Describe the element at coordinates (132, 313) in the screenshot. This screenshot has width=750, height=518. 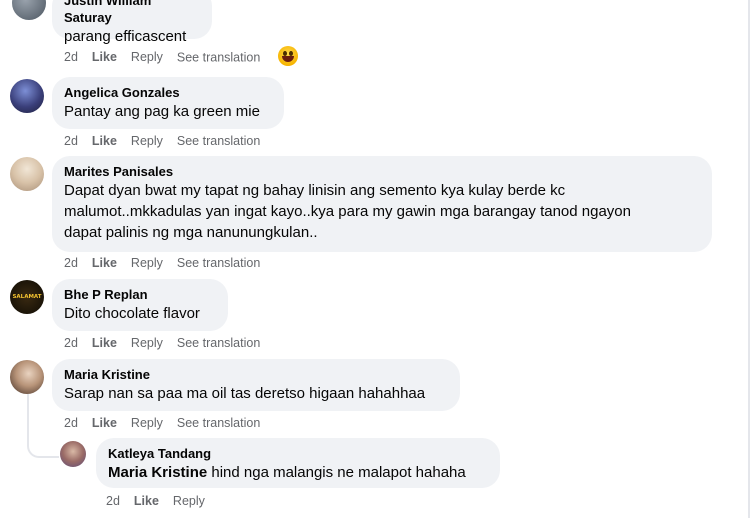
I see `comment-text: Dito chocolate flavor` at that location.